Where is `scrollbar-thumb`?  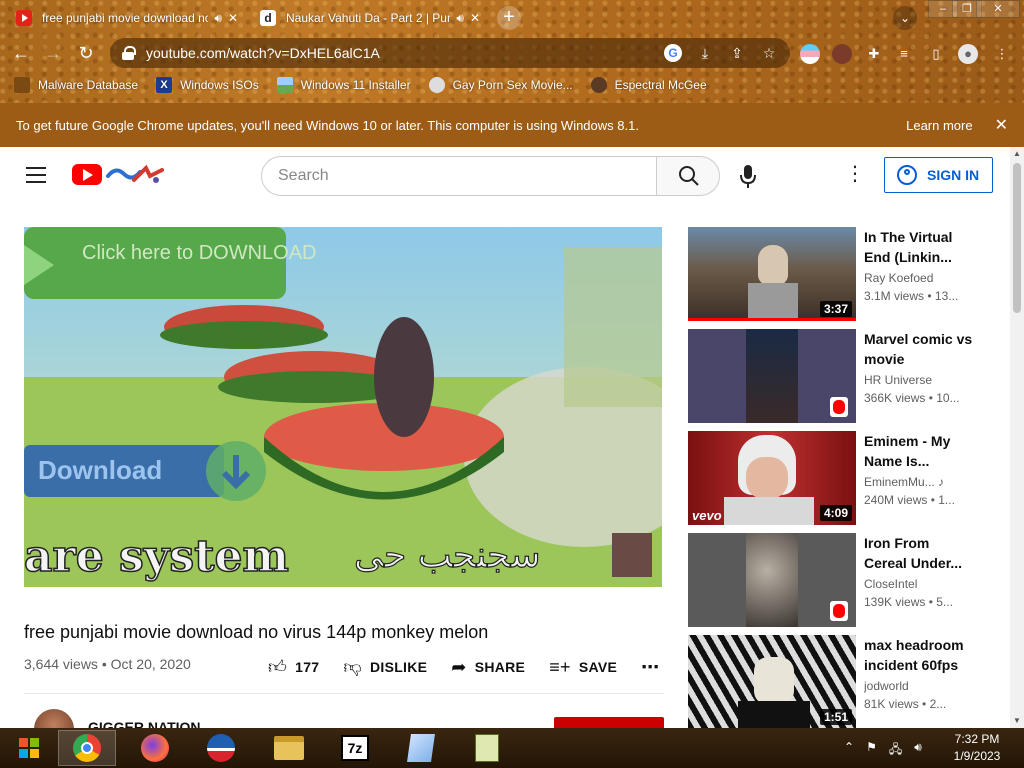
scrollbar-thumb is located at coordinates (1017, 238).